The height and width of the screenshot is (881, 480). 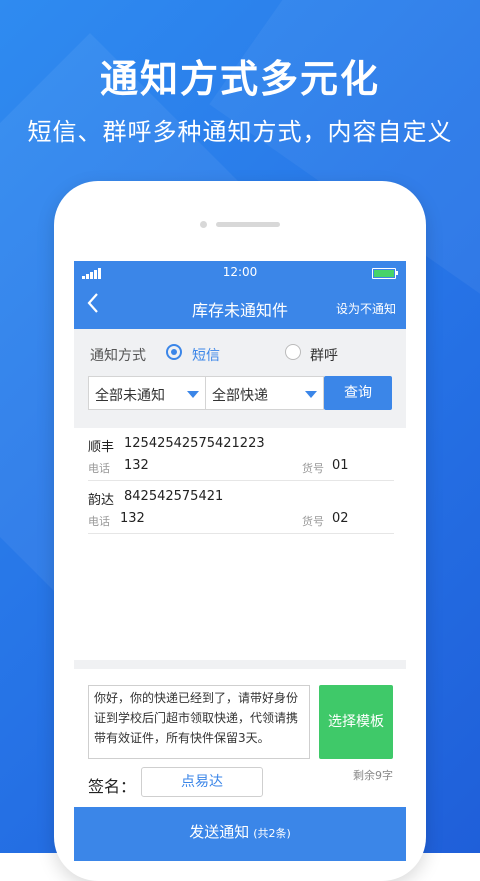 I want to click on query-button: 查询, so click(x=358, y=393).